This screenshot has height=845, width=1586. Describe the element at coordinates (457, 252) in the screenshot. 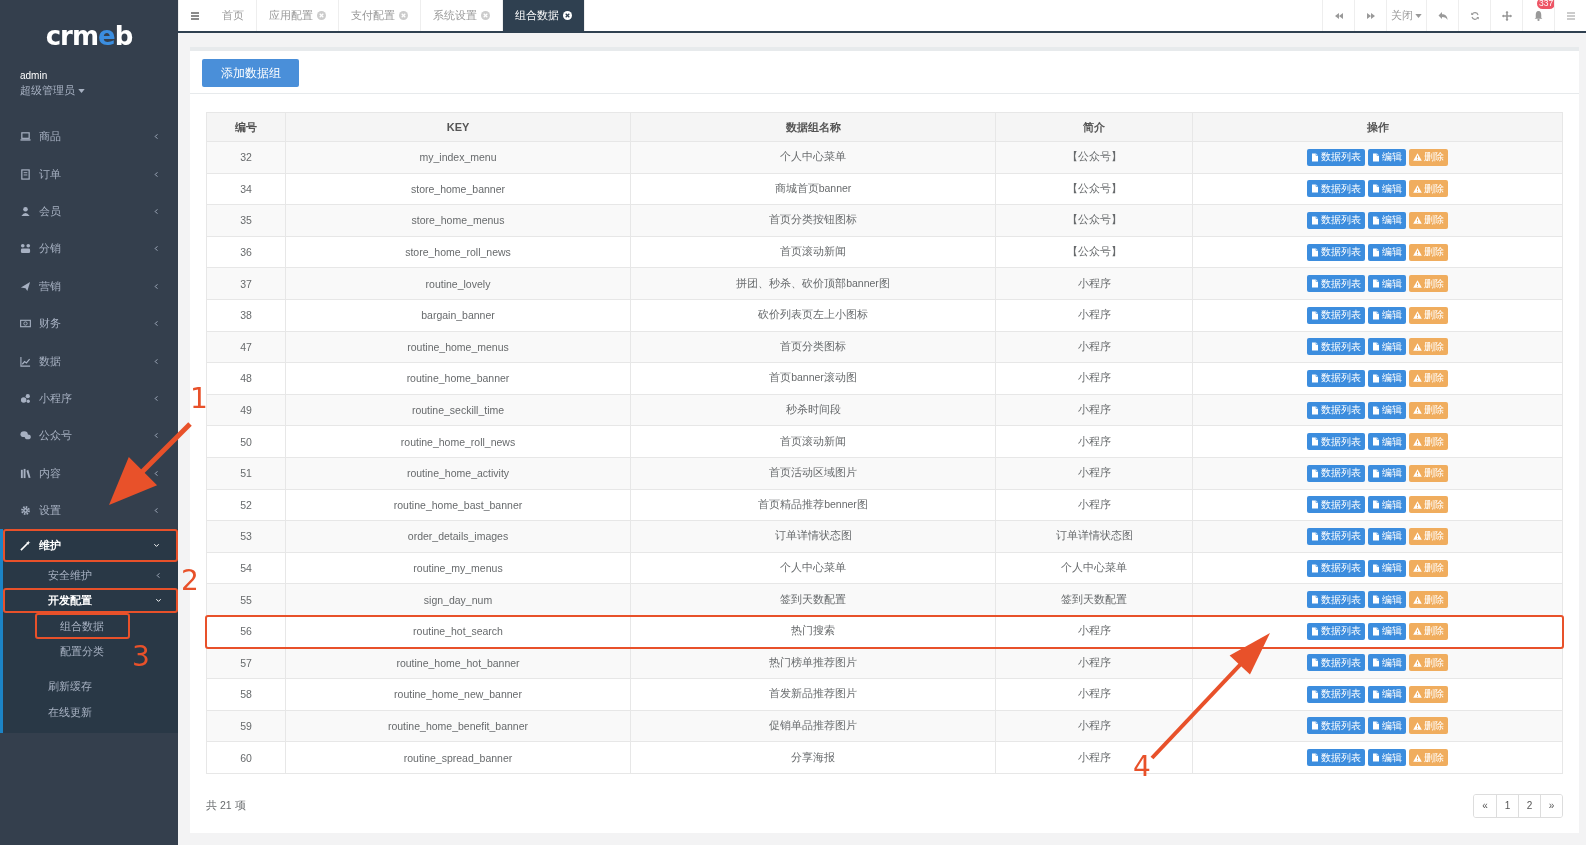

I see `table-cell: store_home_roll_news` at that location.